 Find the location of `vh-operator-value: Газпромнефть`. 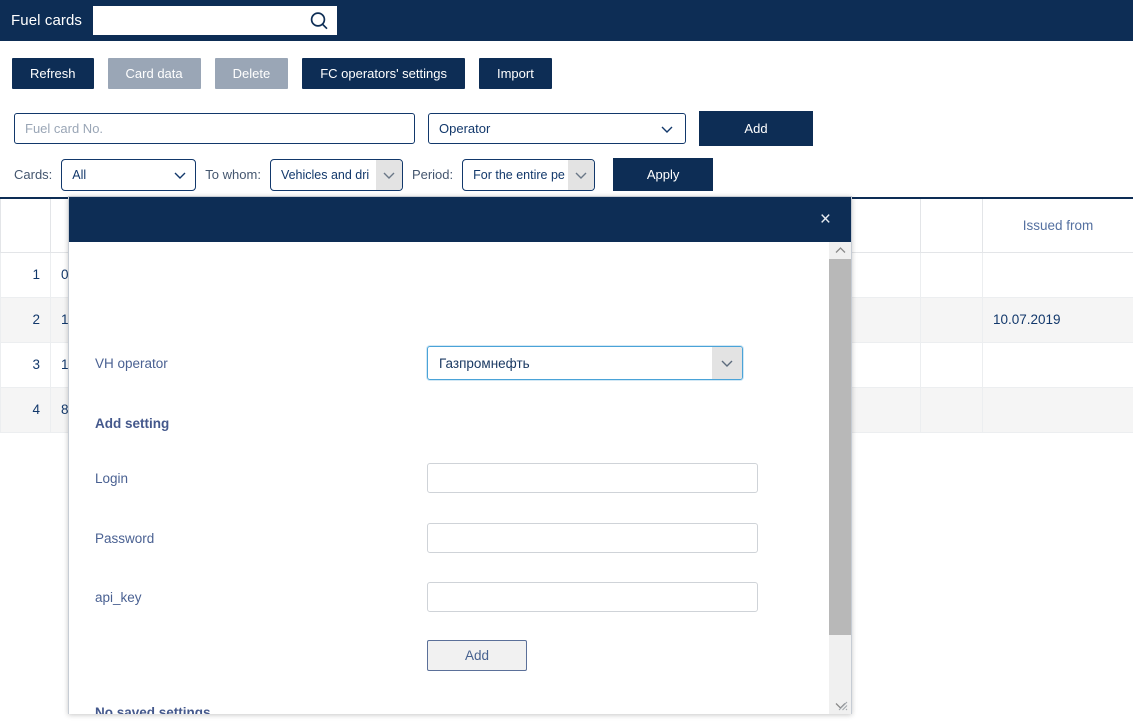

vh-operator-value: Газпромнефть is located at coordinates (484, 363).